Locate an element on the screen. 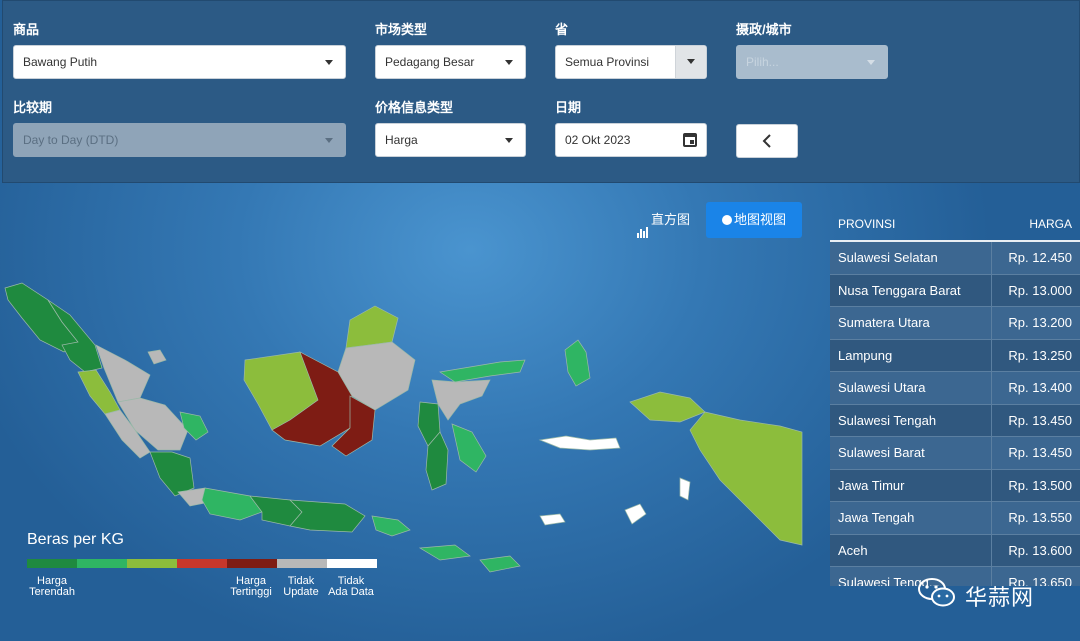  market-type-select: Pedagang Besar is located at coordinates (450, 62).